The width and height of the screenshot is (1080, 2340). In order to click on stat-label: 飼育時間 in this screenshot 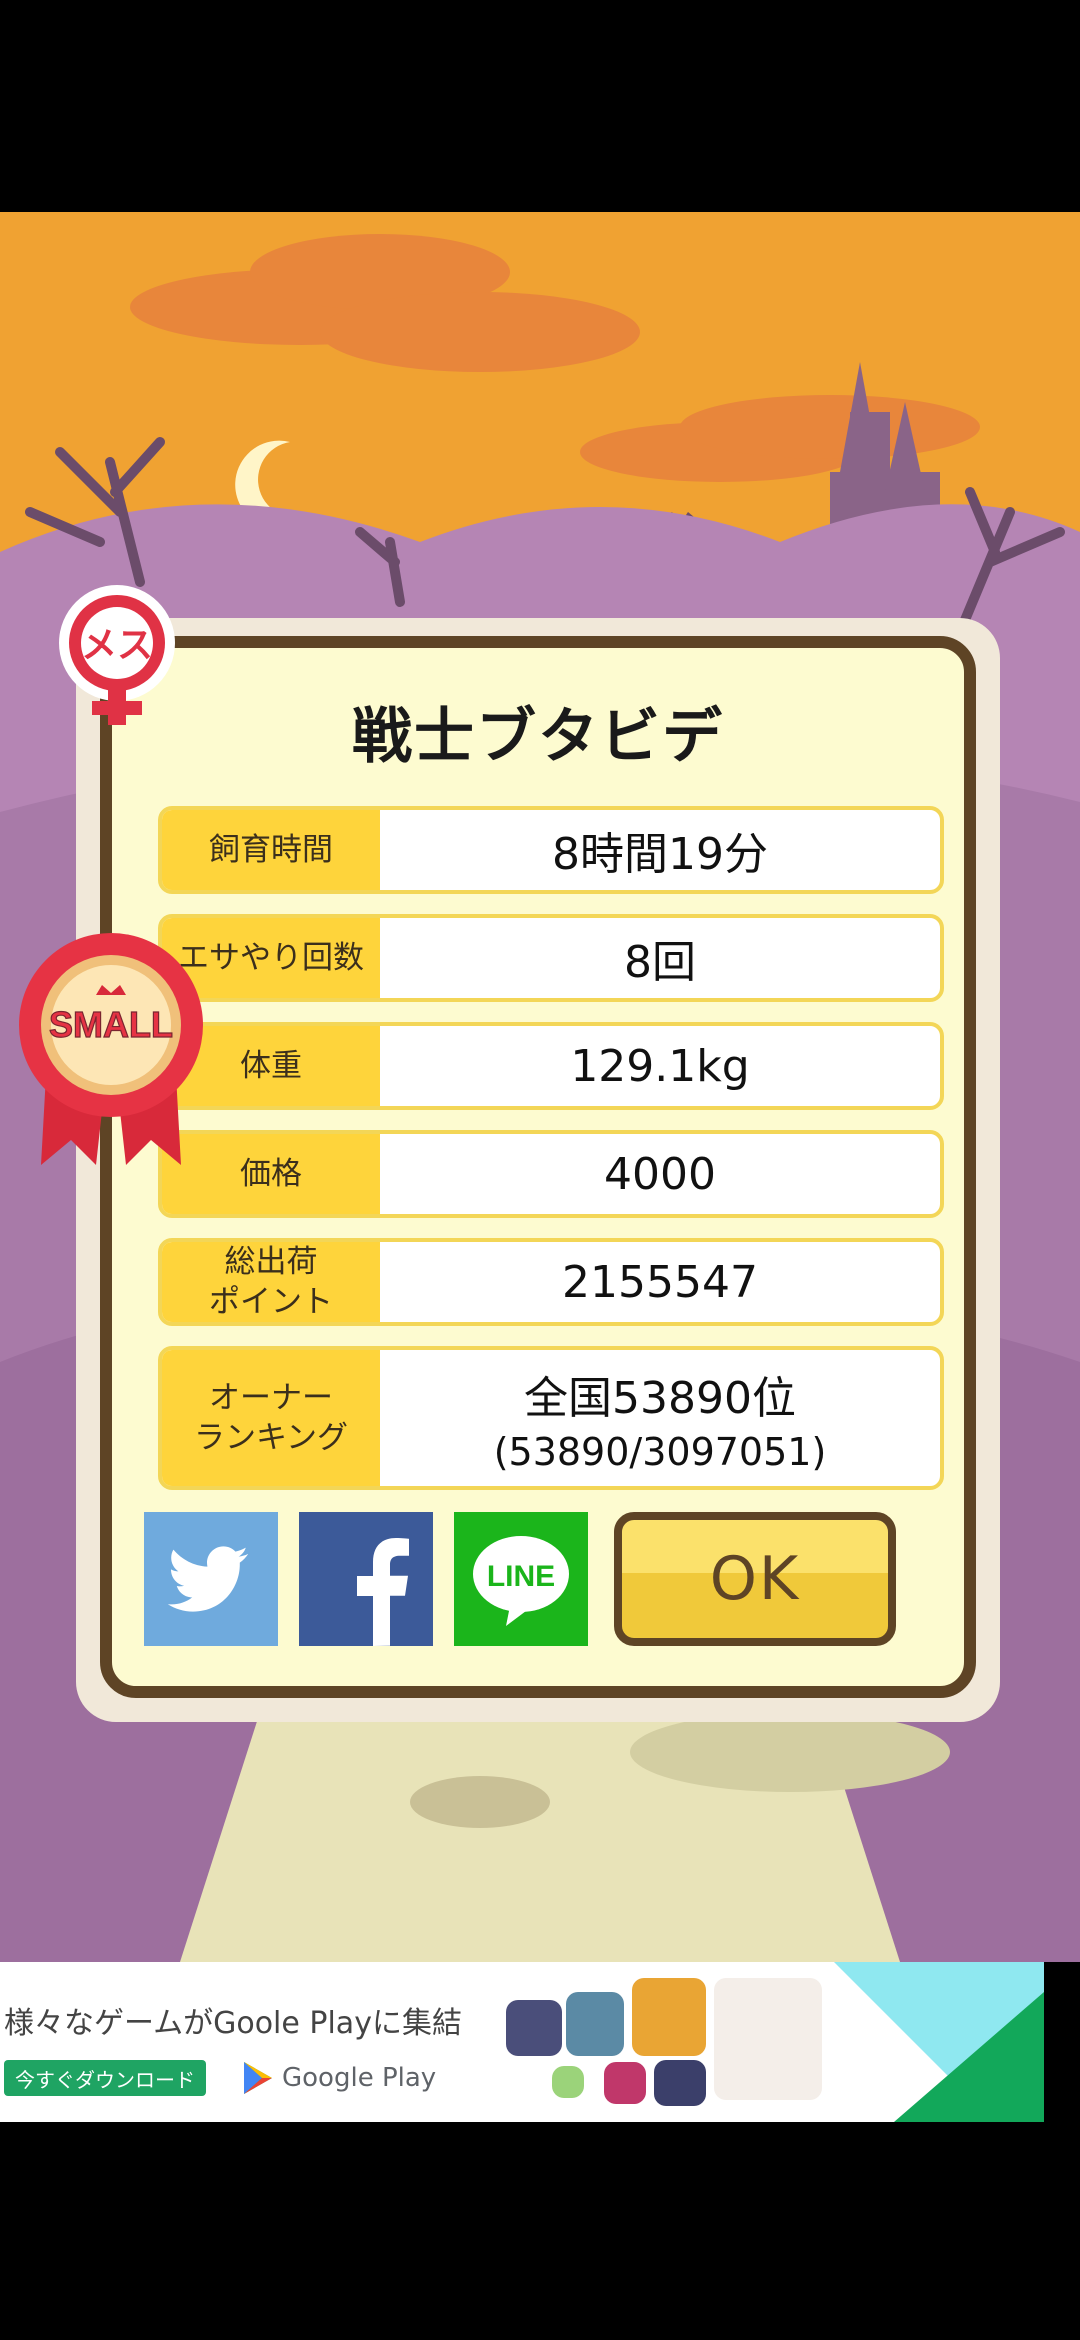, I will do `click(271, 850)`.